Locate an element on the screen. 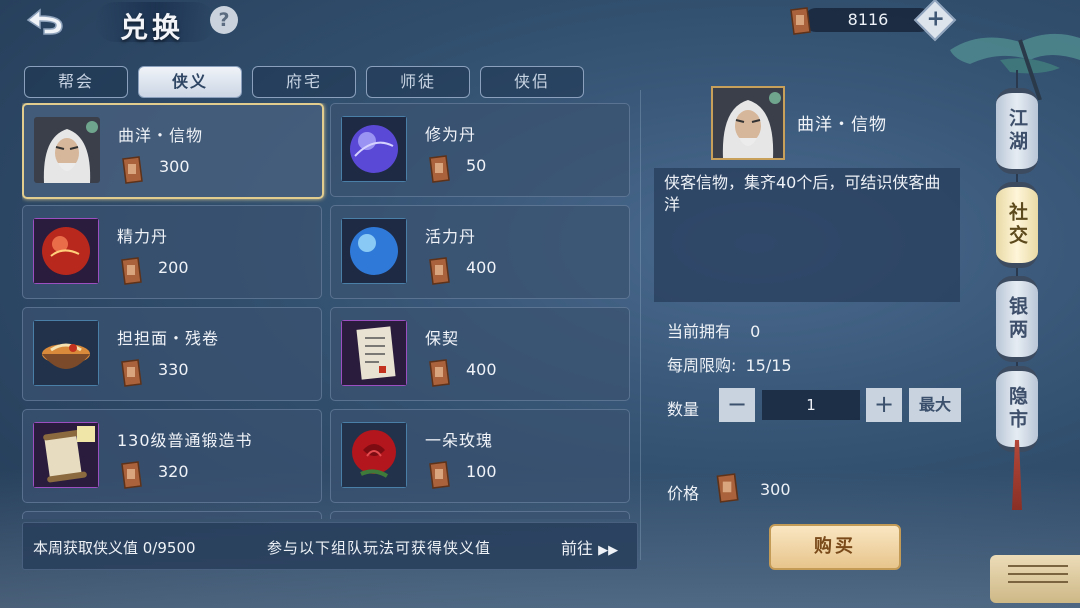  item-name: 修为丹 is located at coordinates (451, 134).